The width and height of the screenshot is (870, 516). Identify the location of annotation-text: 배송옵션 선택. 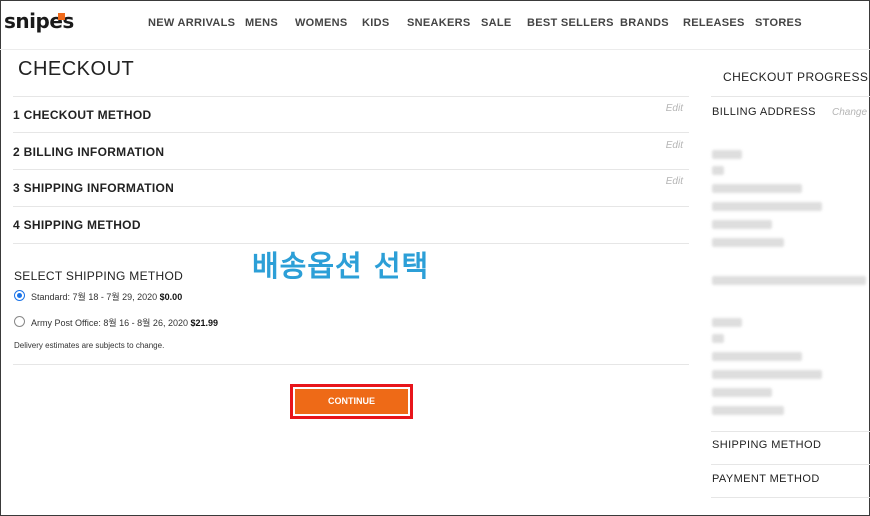
(341, 266).